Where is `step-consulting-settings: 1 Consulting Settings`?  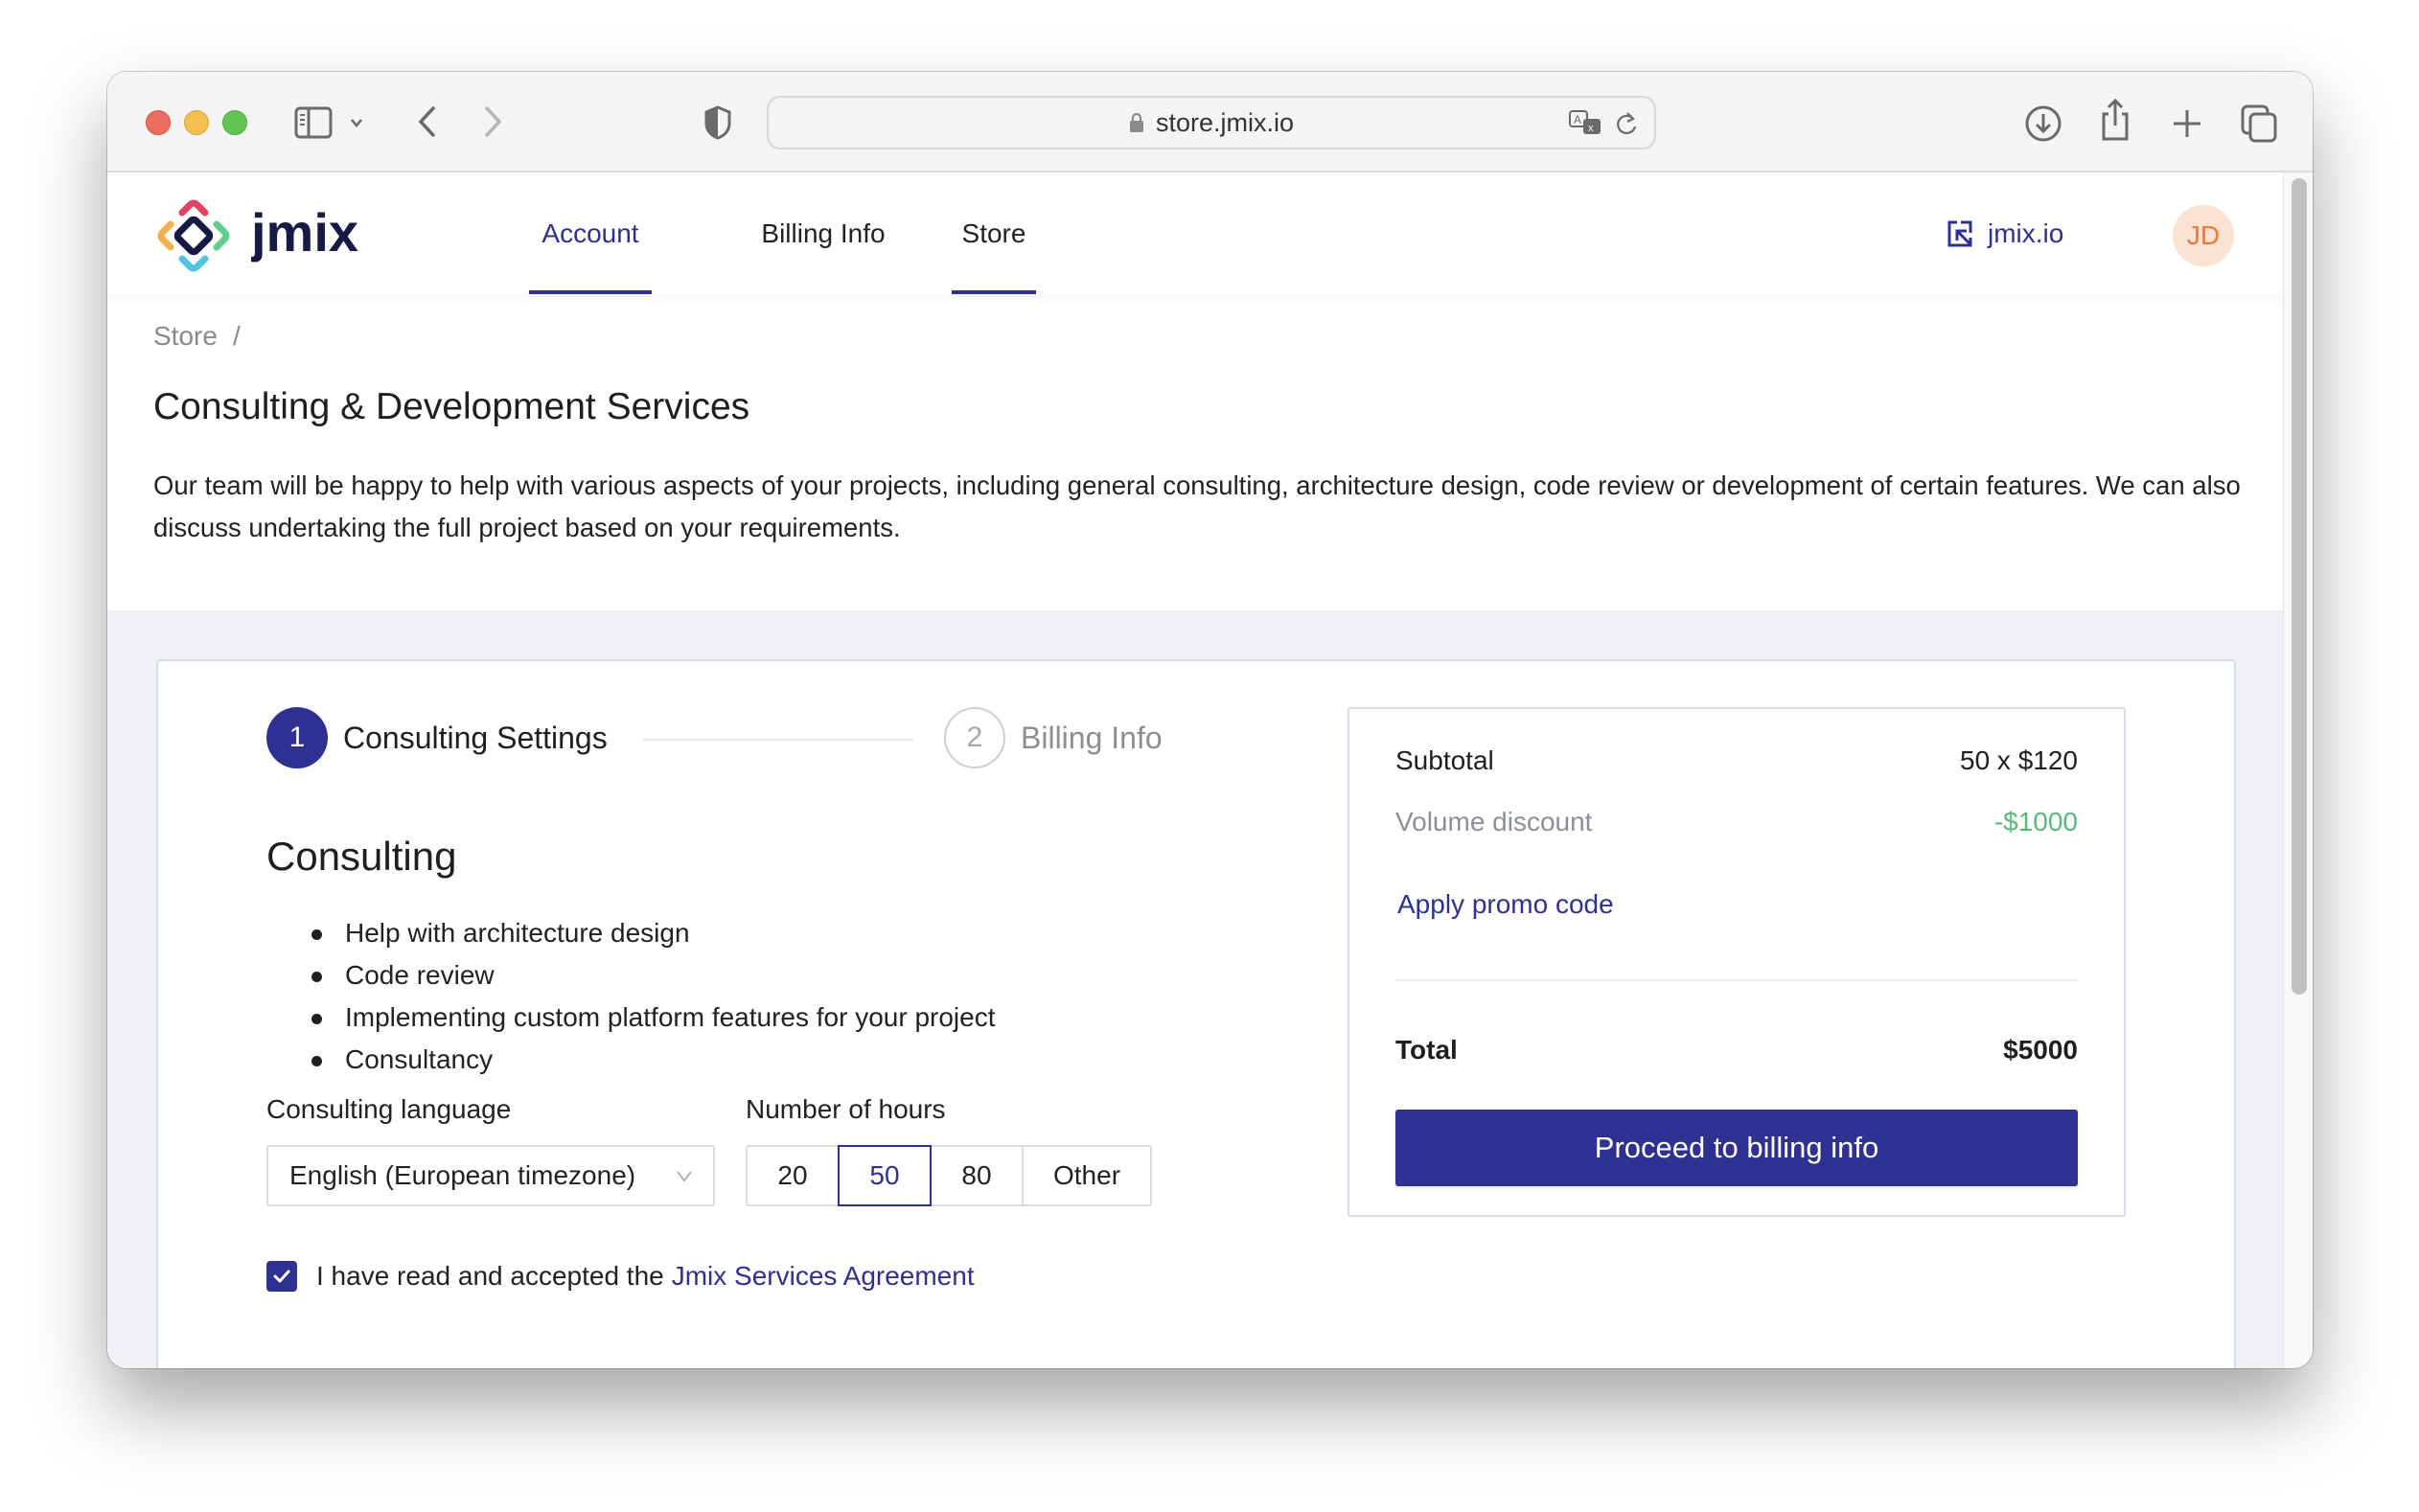 step-consulting-settings: 1 Consulting Settings is located at coordinates (437, 737).